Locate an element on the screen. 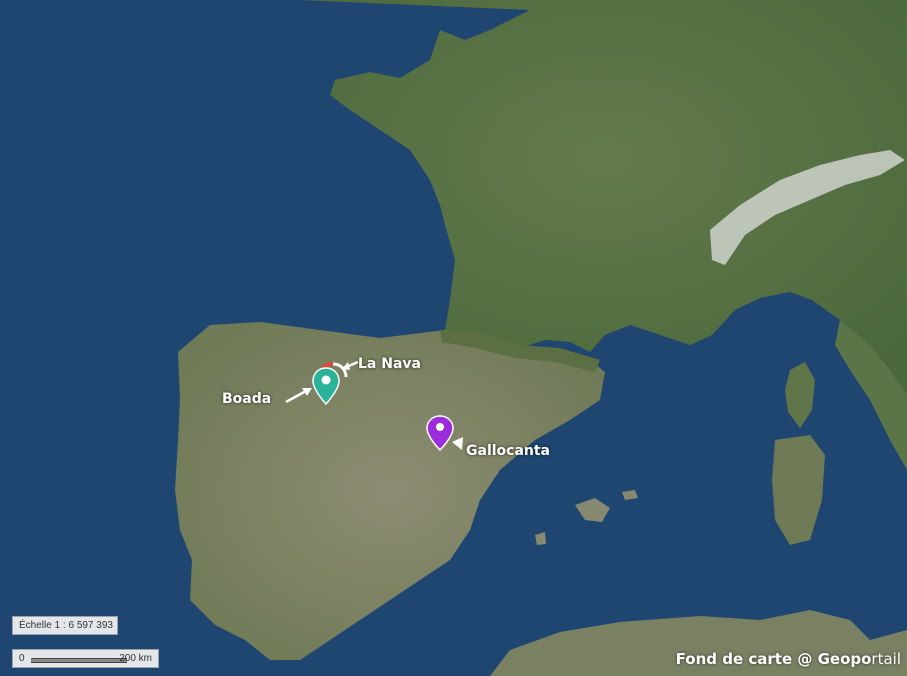 This screenshot has width=907, height=676. arrow-gallocanta is located at coordinates (457, 443).